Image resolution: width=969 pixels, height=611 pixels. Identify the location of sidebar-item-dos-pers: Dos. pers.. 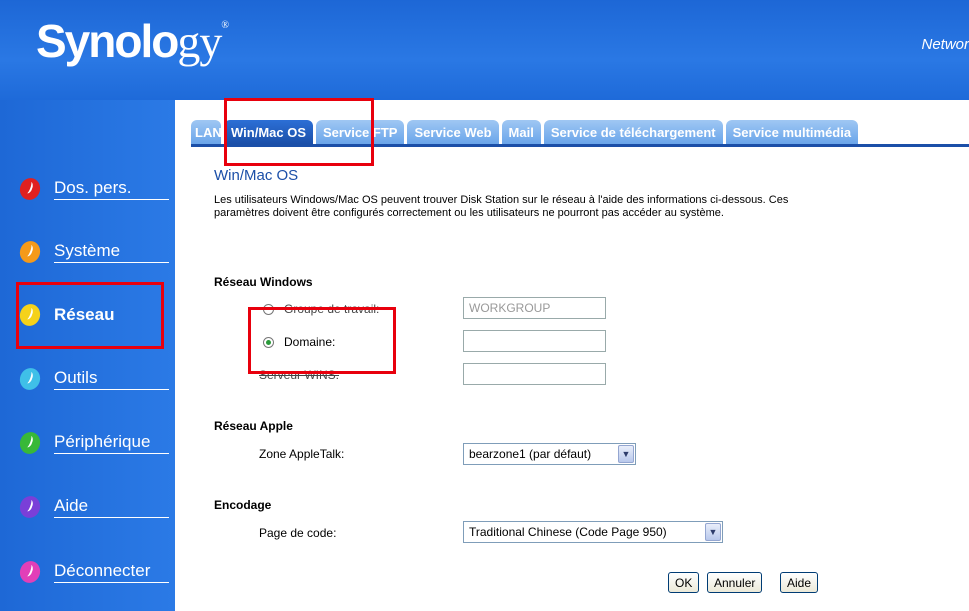
(93, 189).